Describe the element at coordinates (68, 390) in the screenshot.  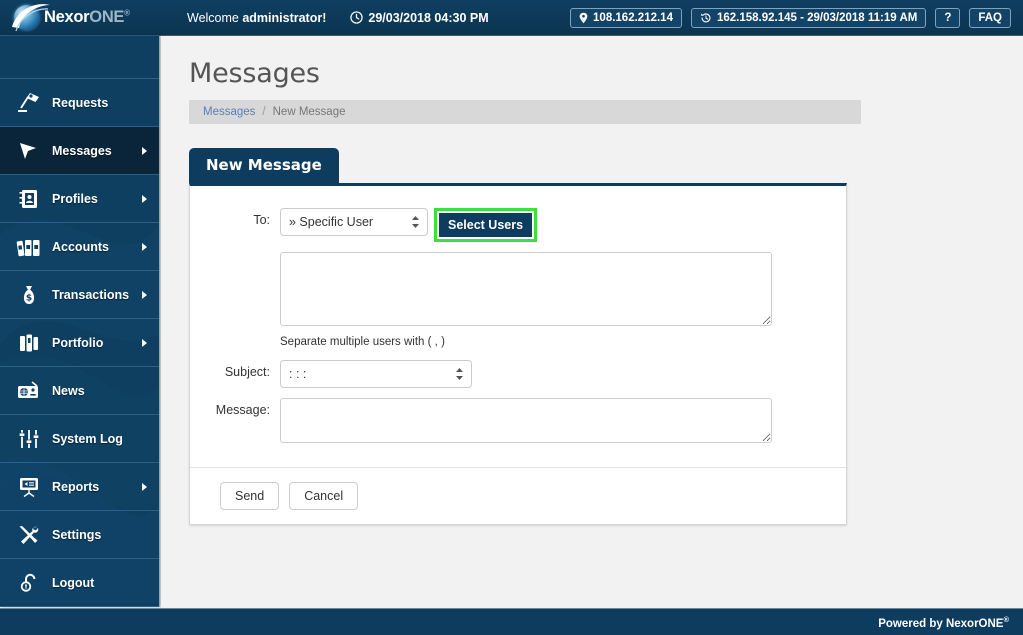
I see `sidebar-label-news: News` at that location.